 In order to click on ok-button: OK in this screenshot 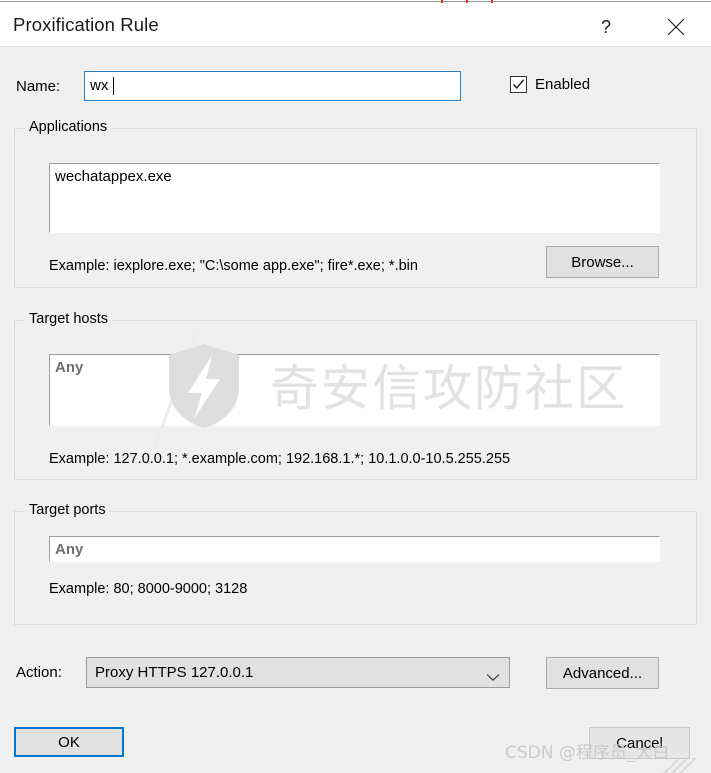, I will do `click(69, 742)`.